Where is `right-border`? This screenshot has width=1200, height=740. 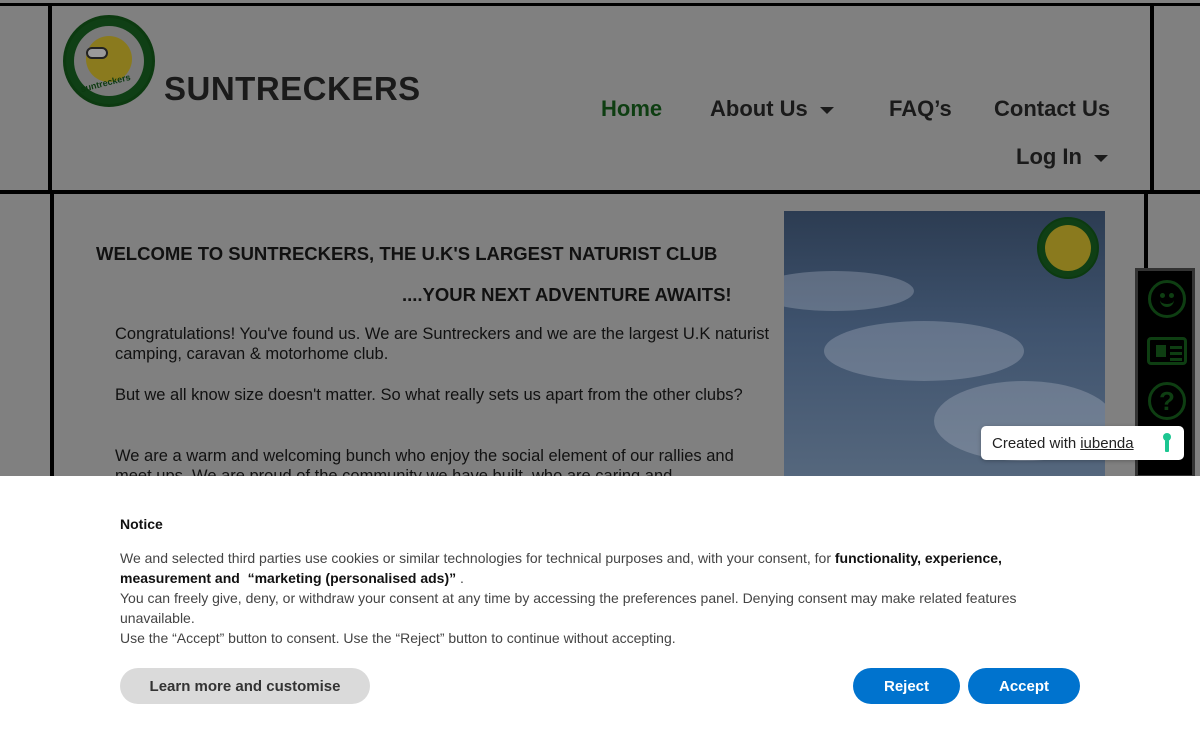 right-border is located at coordinates (1152, 98).